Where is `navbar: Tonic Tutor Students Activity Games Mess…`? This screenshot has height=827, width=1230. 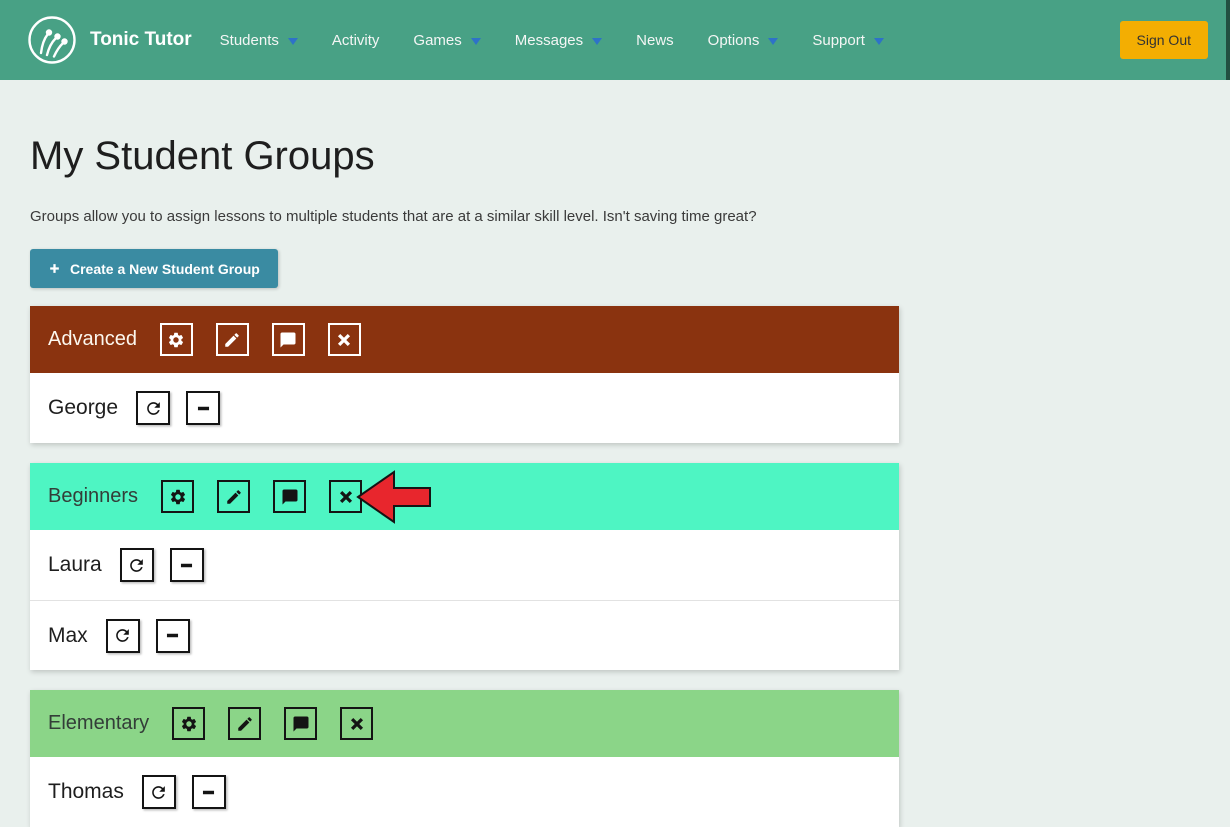 navbar: Tonic Tutor Students Activity Games Mess… is located at coordinates (615, 40).